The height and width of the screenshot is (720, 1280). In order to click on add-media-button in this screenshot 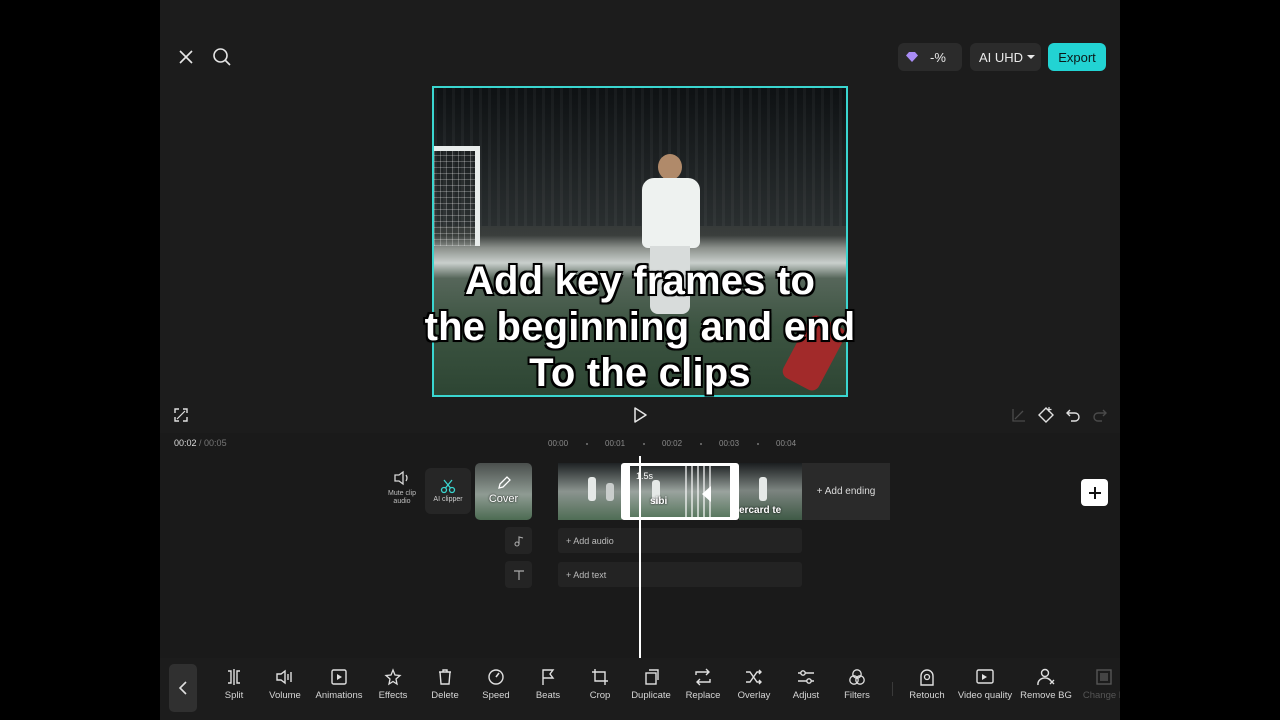, I will do `click(1094, 492)`.